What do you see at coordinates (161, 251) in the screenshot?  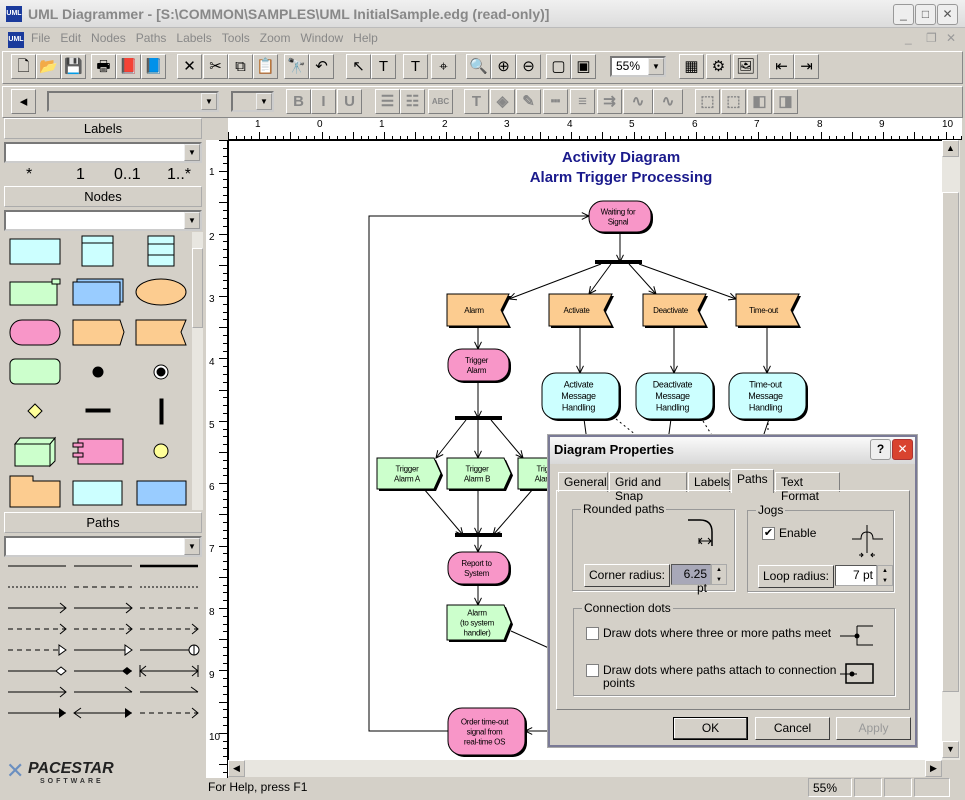 I see `palette-class-3-node` at bounding box center [161, 251].